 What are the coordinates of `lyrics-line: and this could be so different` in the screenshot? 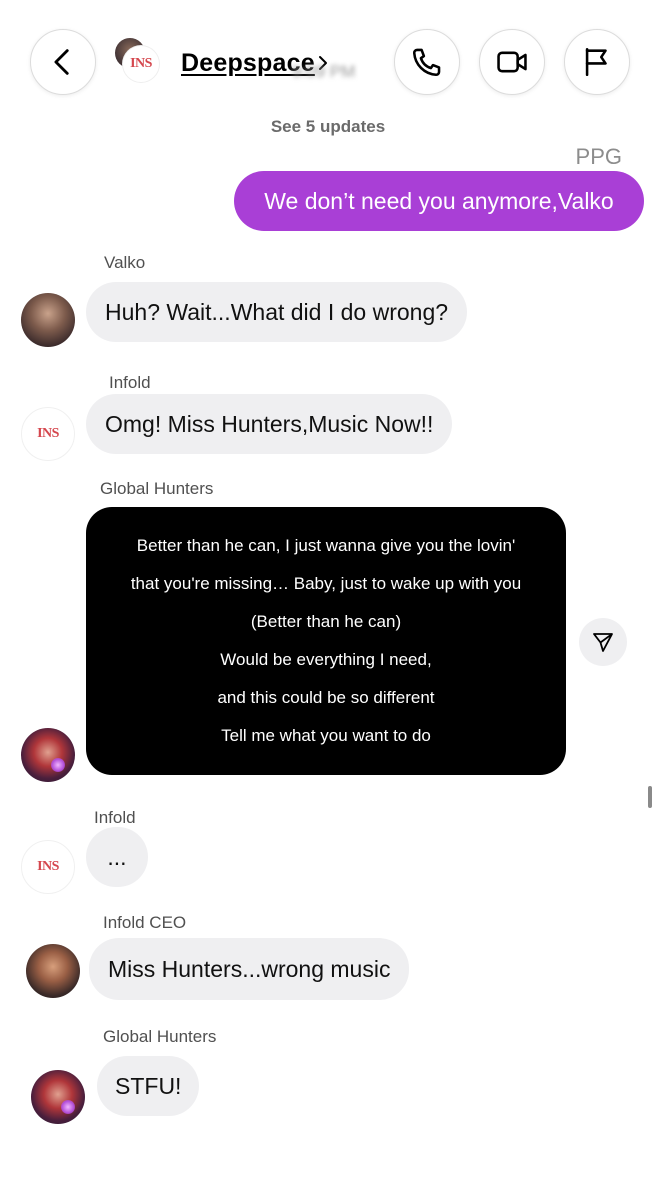 It's located at (326, 697).